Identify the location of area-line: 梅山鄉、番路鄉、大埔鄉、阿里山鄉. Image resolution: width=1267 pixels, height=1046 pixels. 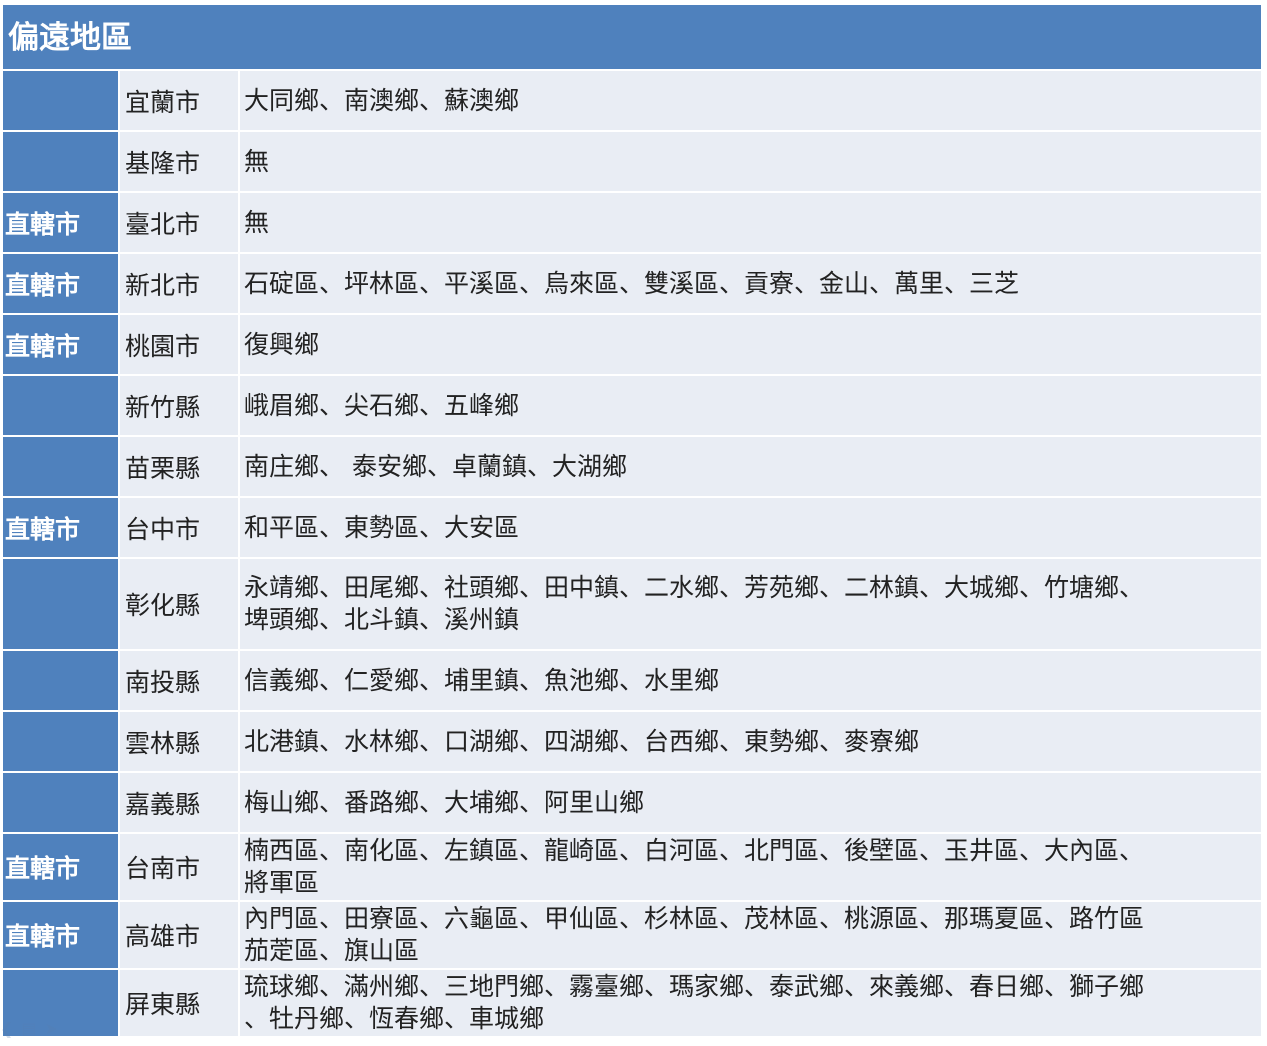
(444, 802).